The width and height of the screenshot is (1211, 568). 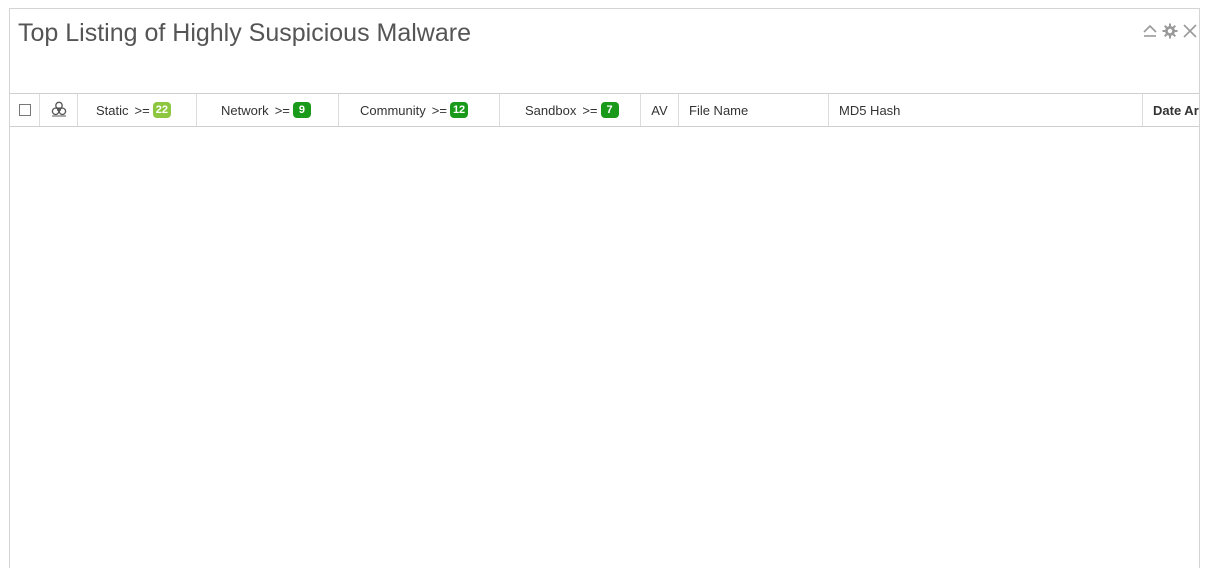 I want to click on panel-title: Top Listing of Highly Suspicious Malware, so click(x=244, y=33).